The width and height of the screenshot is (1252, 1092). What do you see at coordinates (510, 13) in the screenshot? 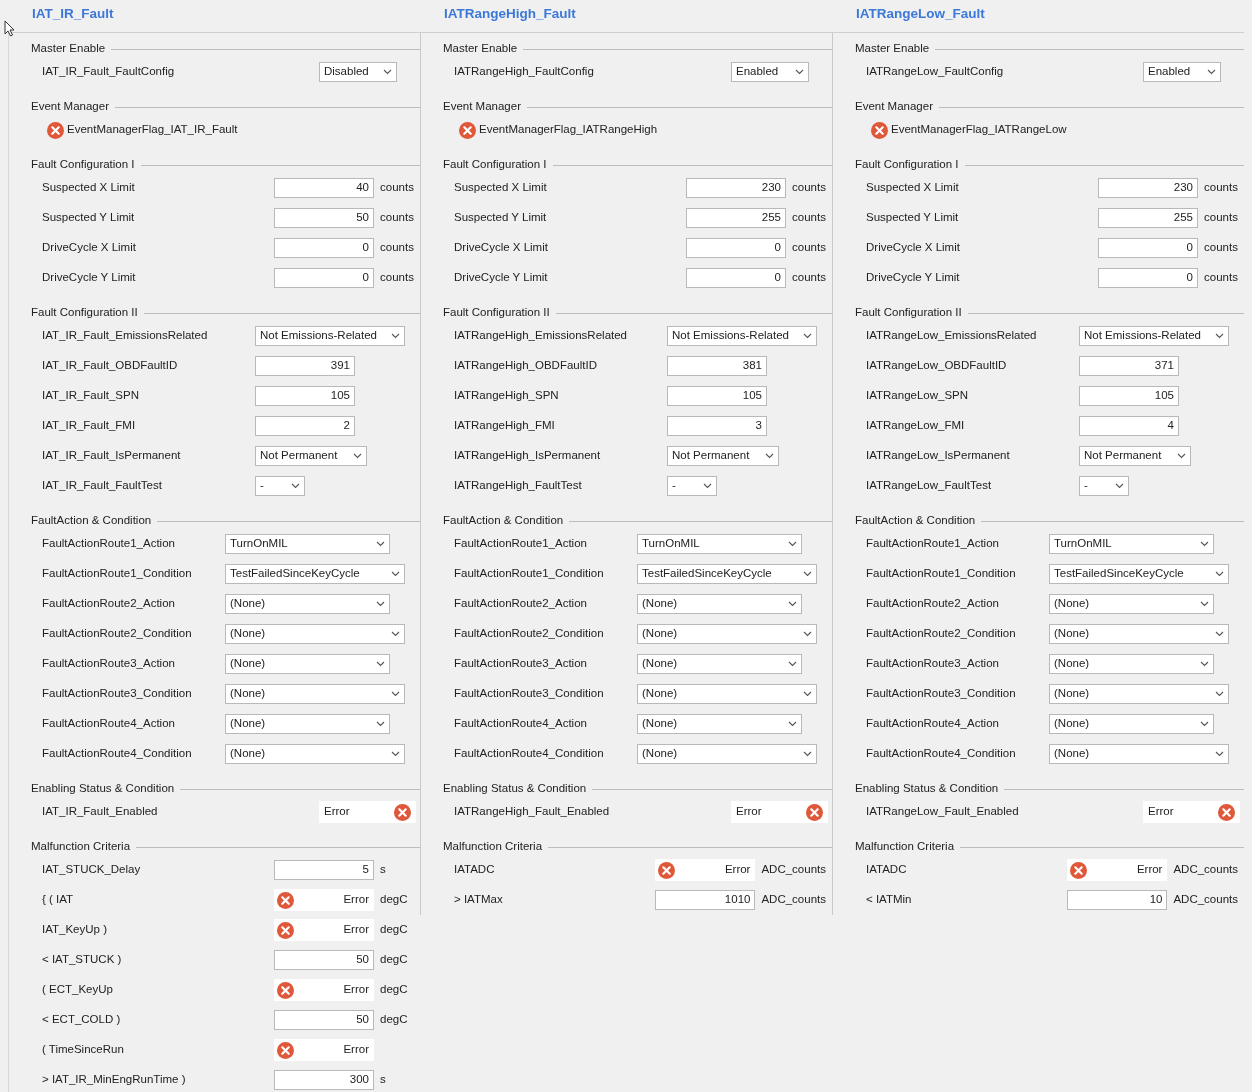
I see `panel-title: IATRangeHigh_Fault` at bounding box center [510, 13].